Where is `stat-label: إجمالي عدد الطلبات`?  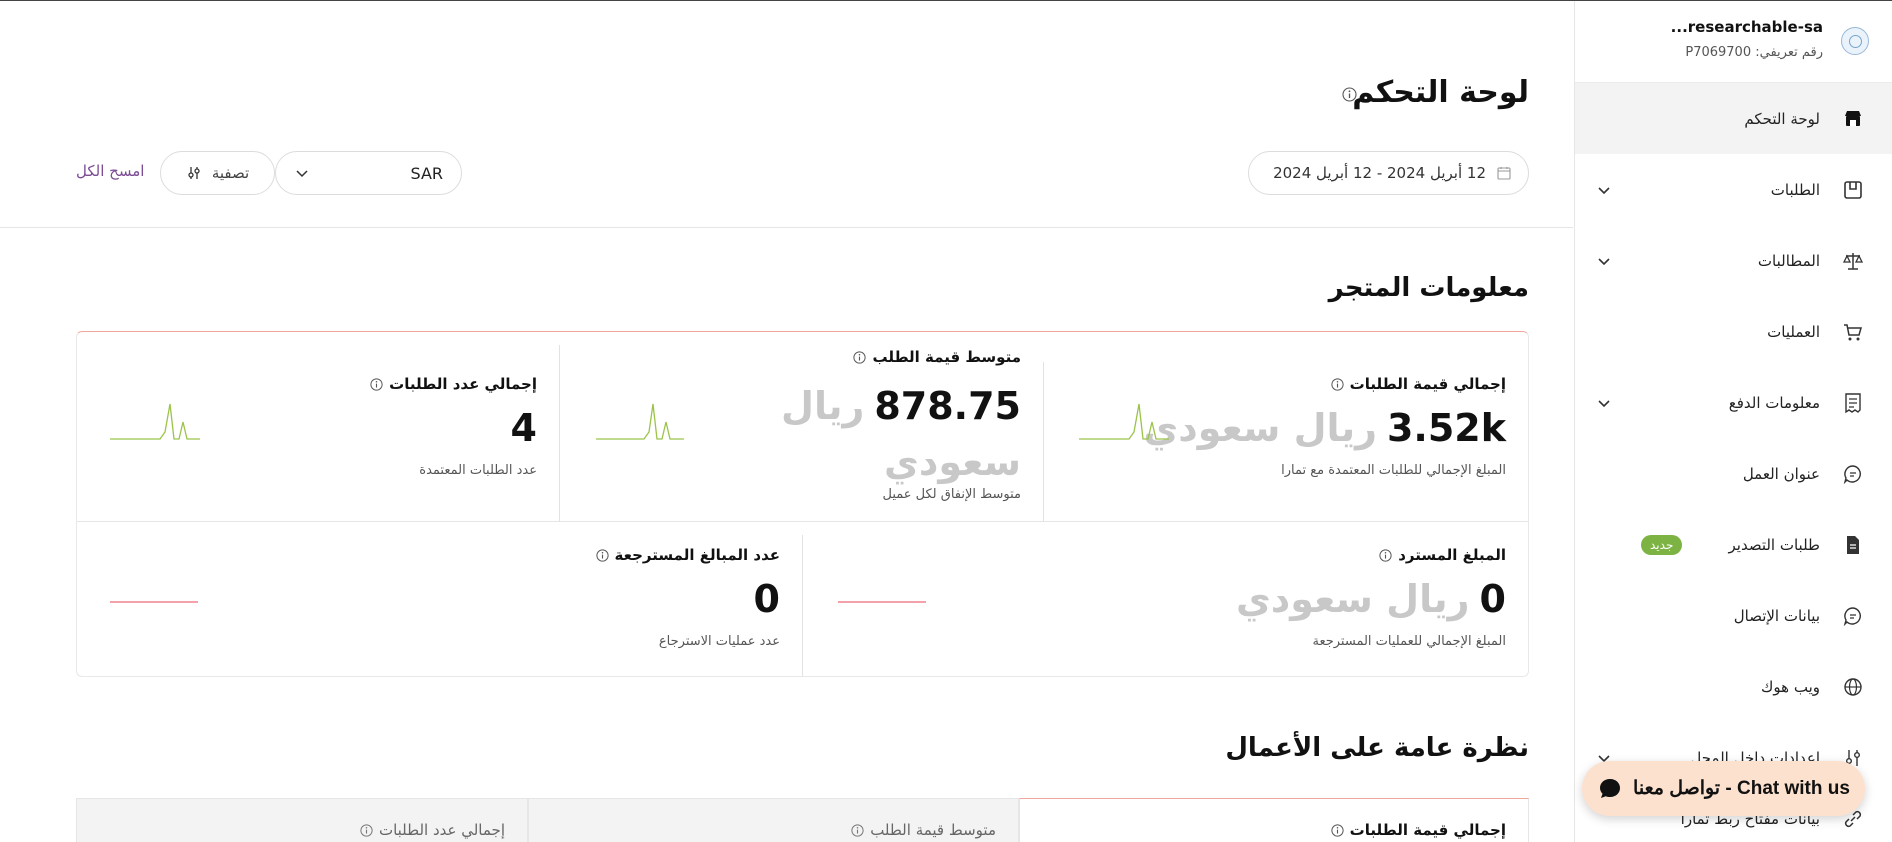 stat-label: إجمالي عدد الطلبات is located at coordinates (453, 384).